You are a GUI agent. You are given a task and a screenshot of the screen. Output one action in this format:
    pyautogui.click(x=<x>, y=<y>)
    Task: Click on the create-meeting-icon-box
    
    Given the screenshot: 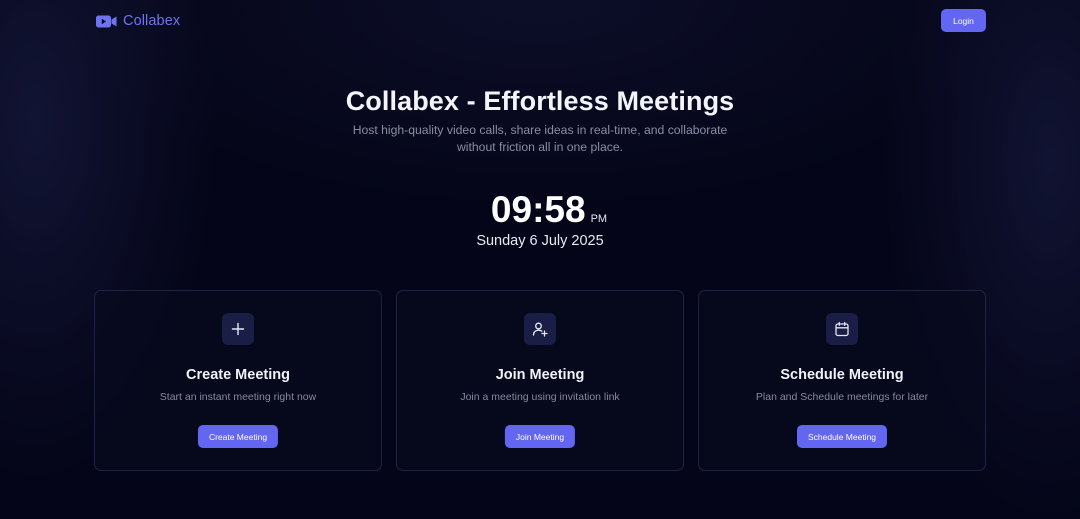 What is the action you would take?
    pyautogui.click(x=238, y=329)
    